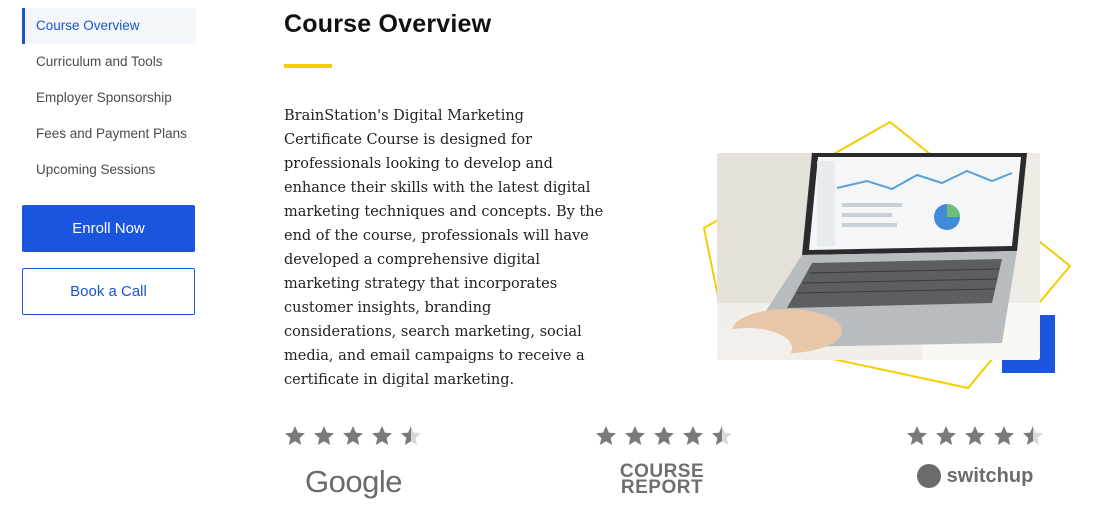 The image size is (1098, 512). What do you see at coordinates (108, 291) in the screenshot?
I see `book-a-call-button: Book a Call` at bounding box center [108, 291].